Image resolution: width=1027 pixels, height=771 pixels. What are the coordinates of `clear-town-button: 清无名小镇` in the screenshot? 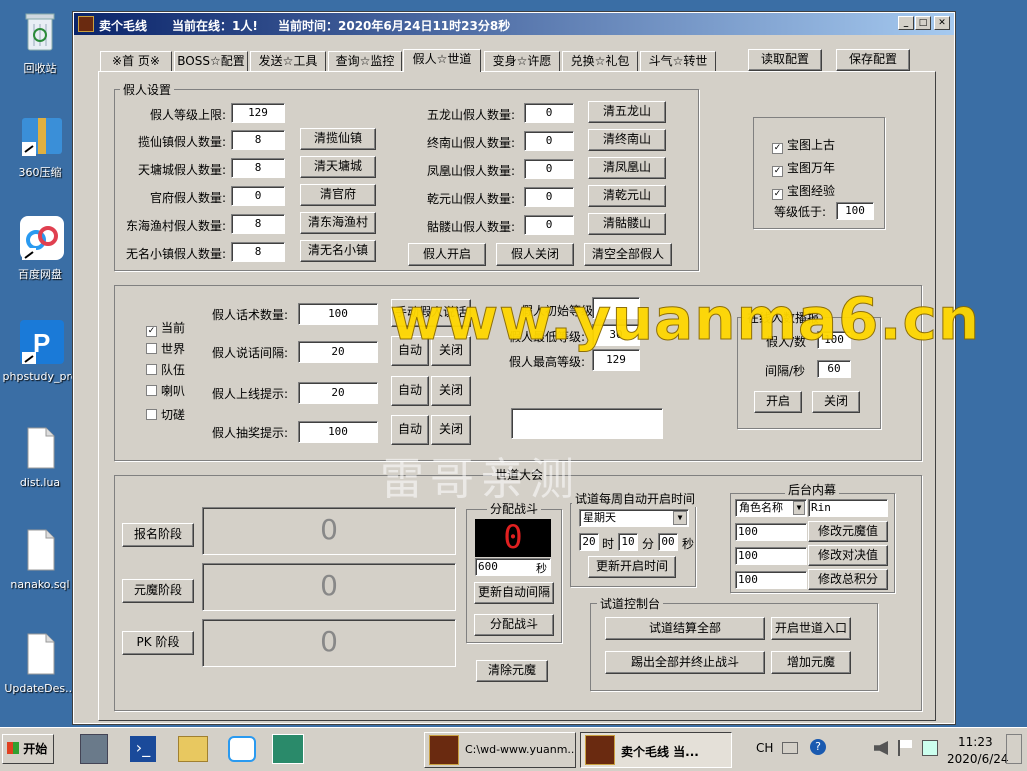 It's located at (338, 251).